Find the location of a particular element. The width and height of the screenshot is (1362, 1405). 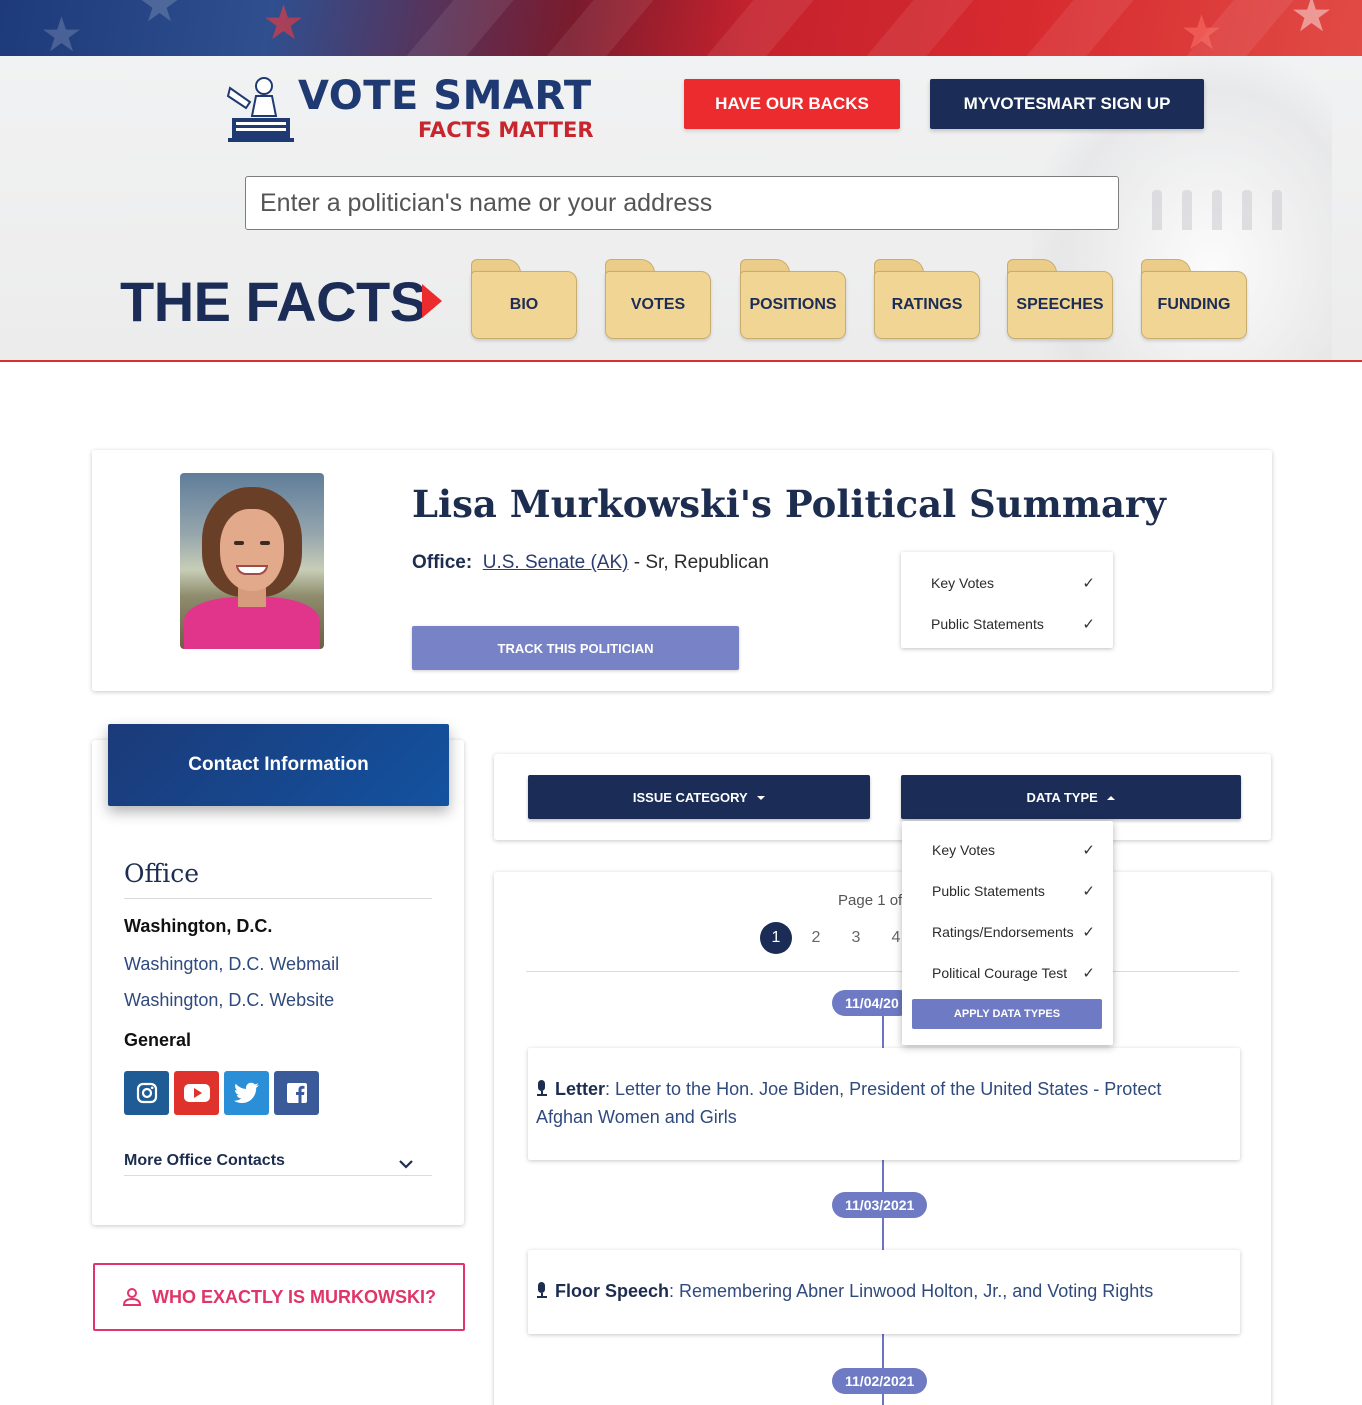

tab-label: BIO is located at coordinates (524, 305).